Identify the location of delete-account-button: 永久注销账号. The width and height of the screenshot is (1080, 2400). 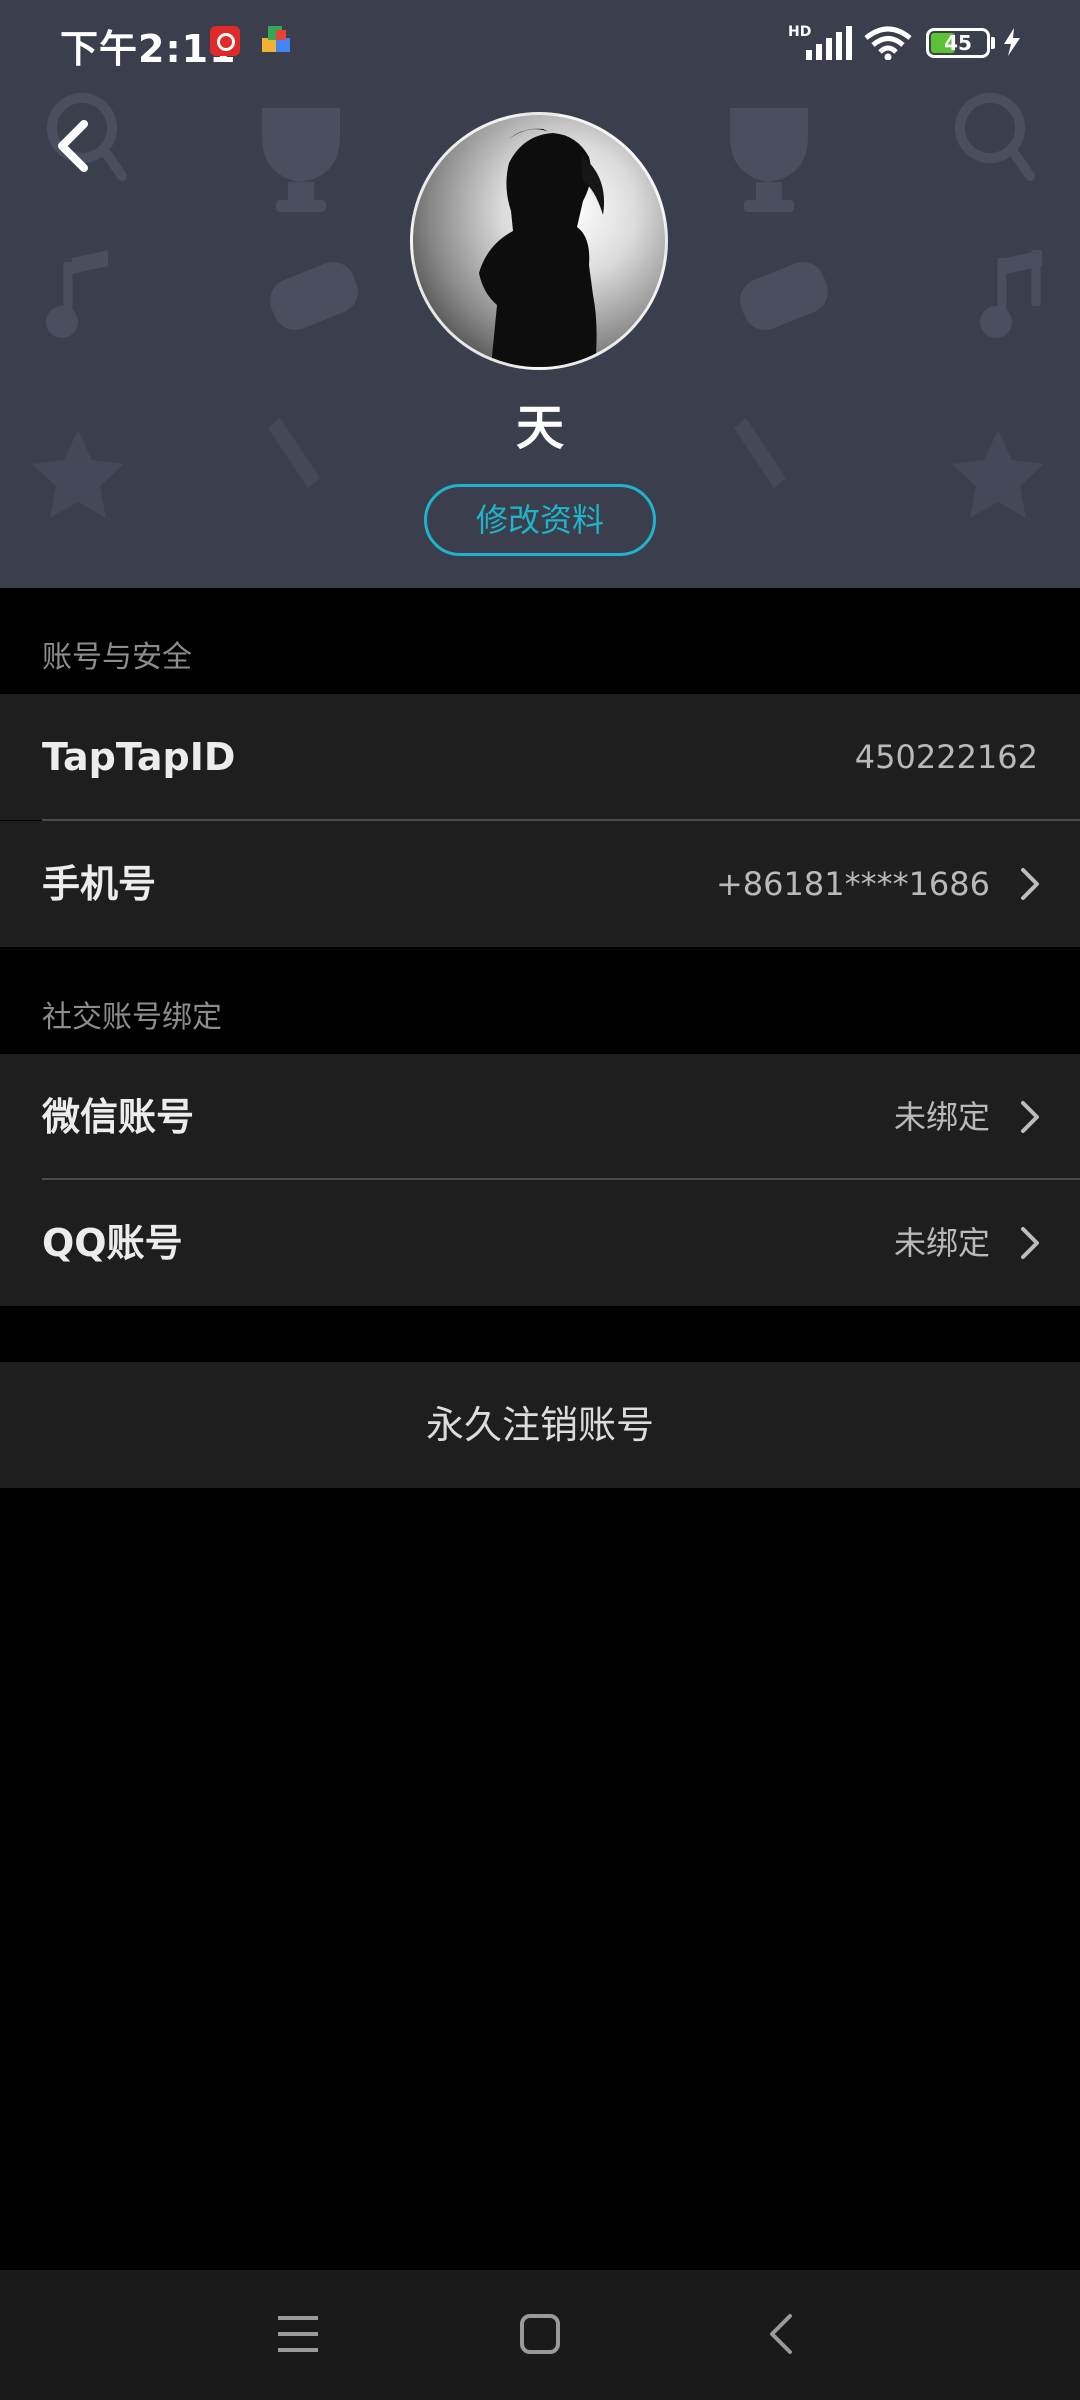
(540, 1425).